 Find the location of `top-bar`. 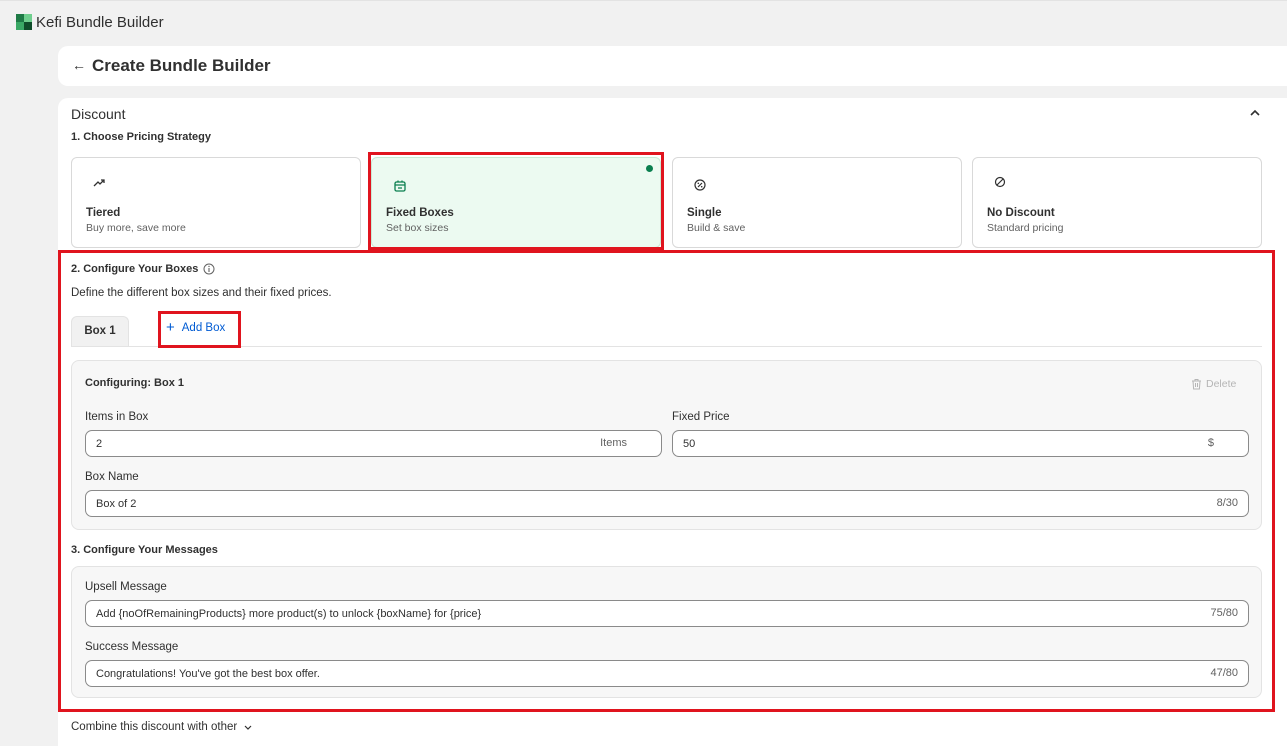

top-bar is located at coordinates (643, 23).